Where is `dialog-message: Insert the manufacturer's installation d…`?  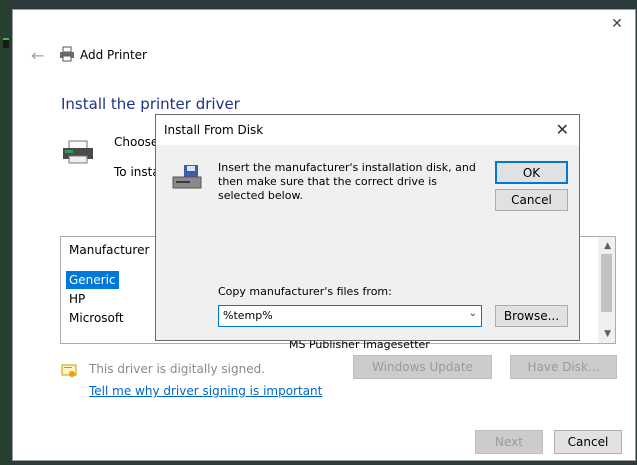 dialog-message: Insert the manufacturer's installation d… is located at coordinates (347, 181).